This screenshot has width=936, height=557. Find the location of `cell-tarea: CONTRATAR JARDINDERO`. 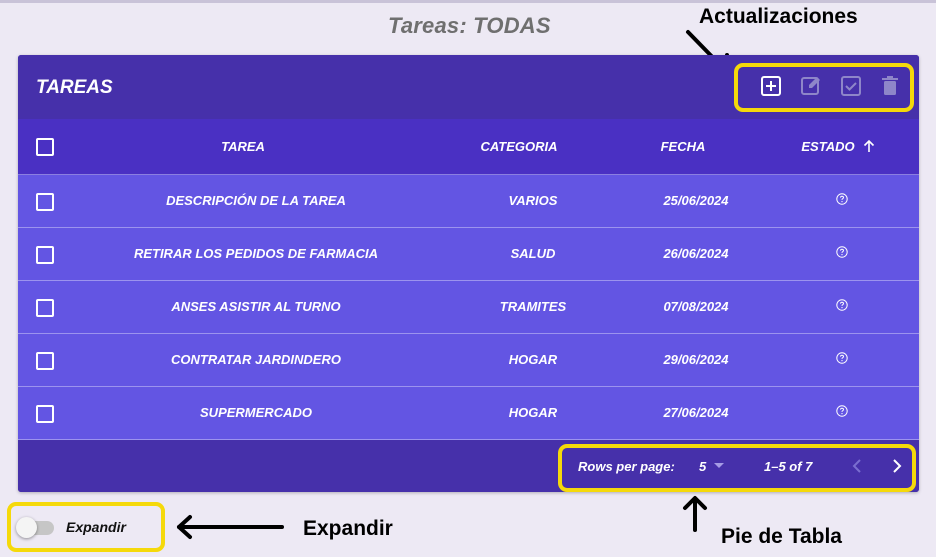

cell-tarea: CONTRATAR JARDINDERO is located at coordinates (256, 359).